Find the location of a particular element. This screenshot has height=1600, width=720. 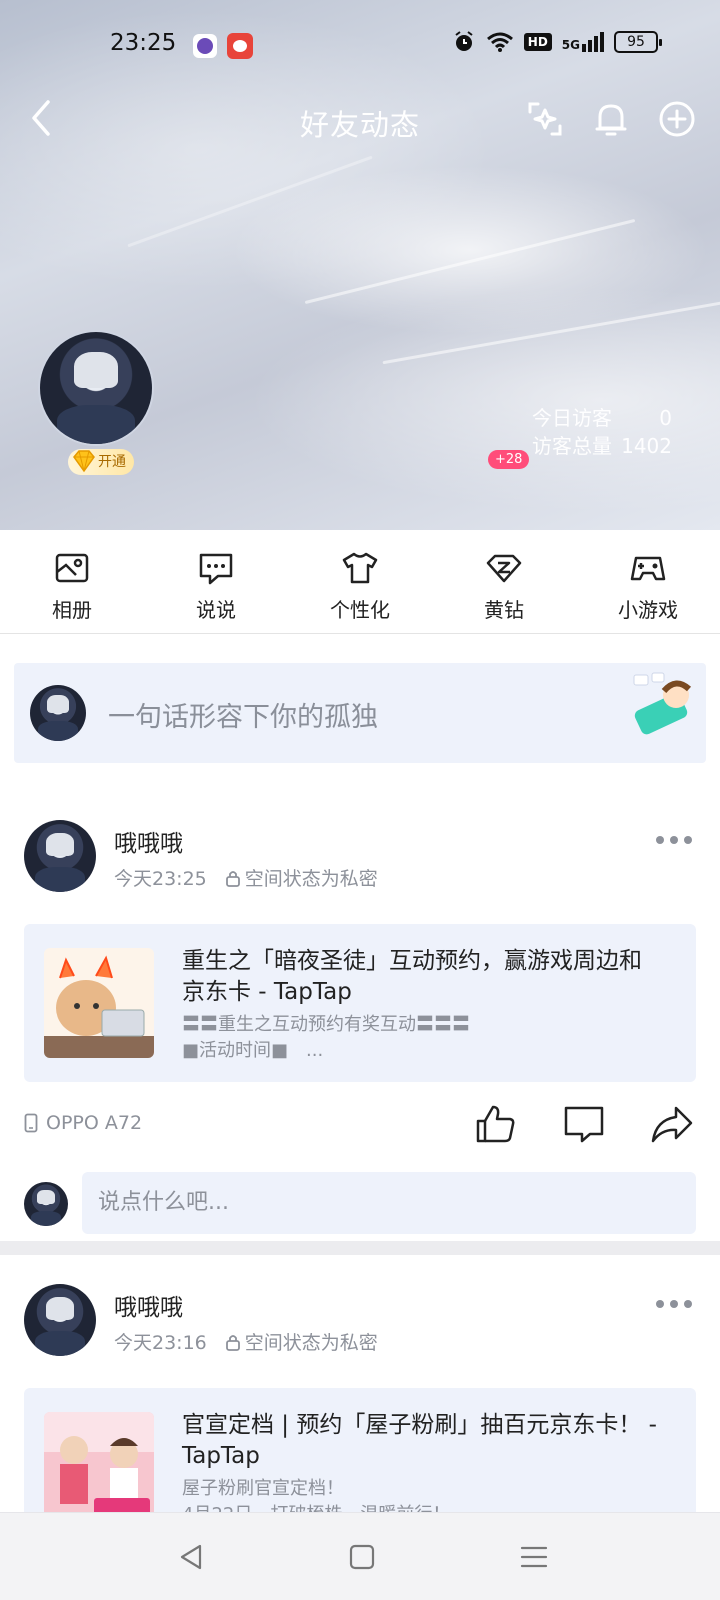

phone-icon is located at coordinates (31, 1123).